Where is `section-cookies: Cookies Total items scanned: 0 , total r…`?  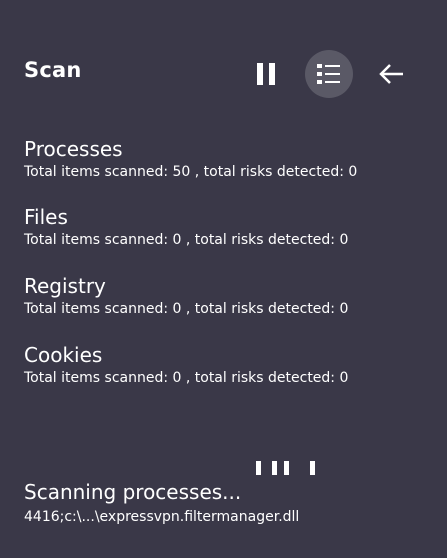
section-cookies: Cookies Total items scanned: 0 , total r… is located at coordinates (186, 365).